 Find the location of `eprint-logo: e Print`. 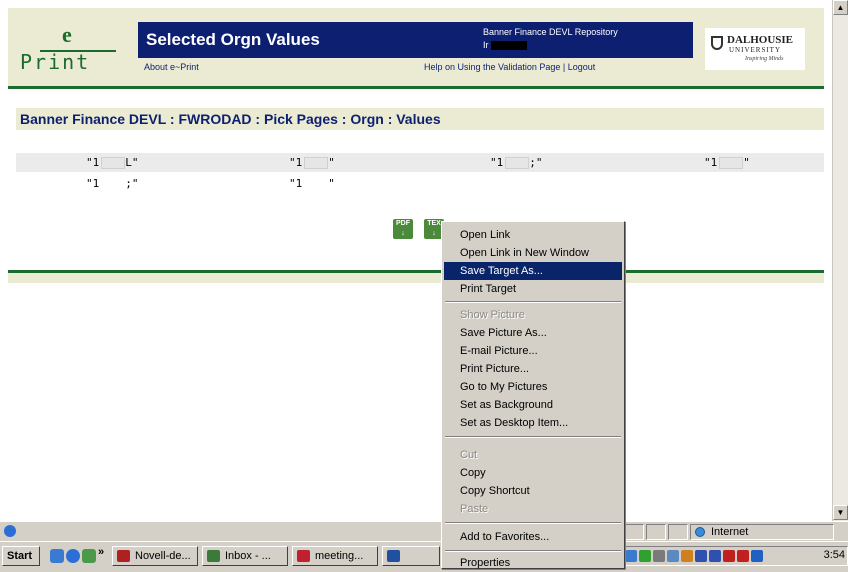

eprint-logo: e Print is located at coordinates (78, 50).